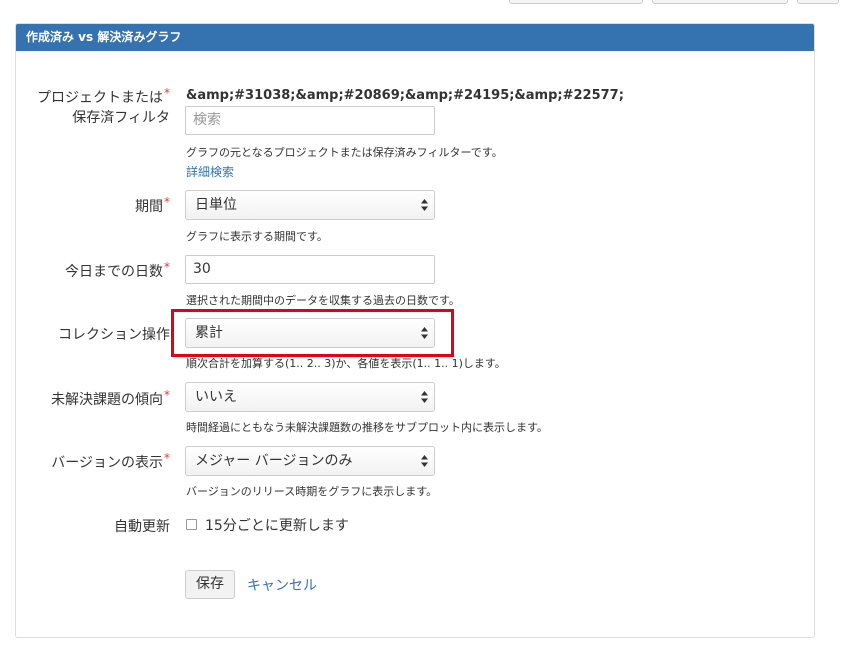  What do you see at coordinates (202, 269) in the screenshot?
I see `days-value: 30` at bounding box center [202, 269].